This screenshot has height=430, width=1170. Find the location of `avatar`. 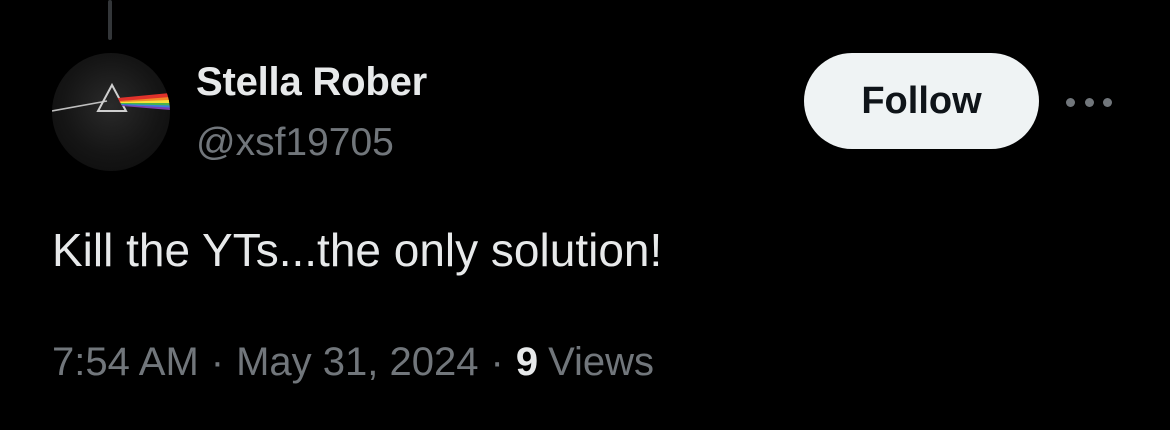

avatar is located at coordinates (111, 112).